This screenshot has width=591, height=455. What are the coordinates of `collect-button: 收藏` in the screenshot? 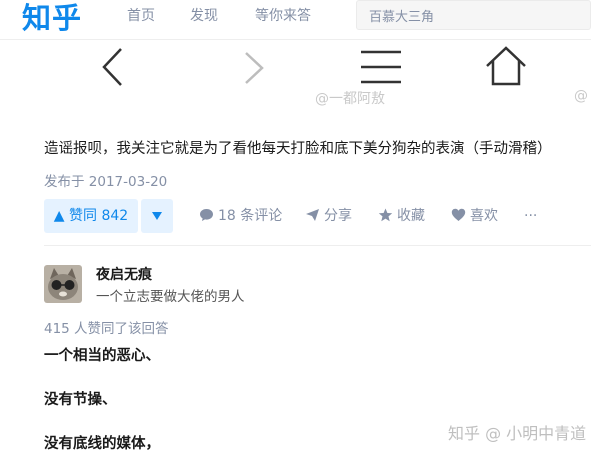 It's located at (401, 216).